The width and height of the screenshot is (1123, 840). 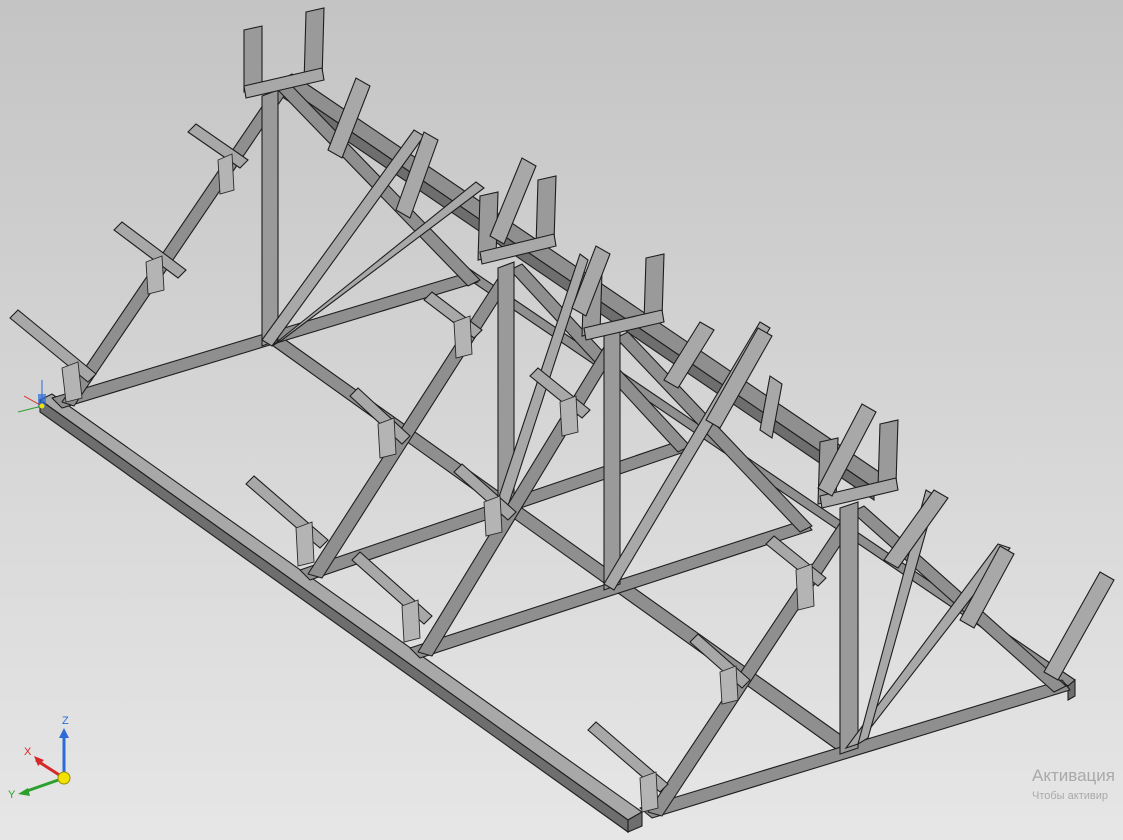 I want to click on activation-watermark: Активация Чтобы активир, so click(x=1073, y=784).